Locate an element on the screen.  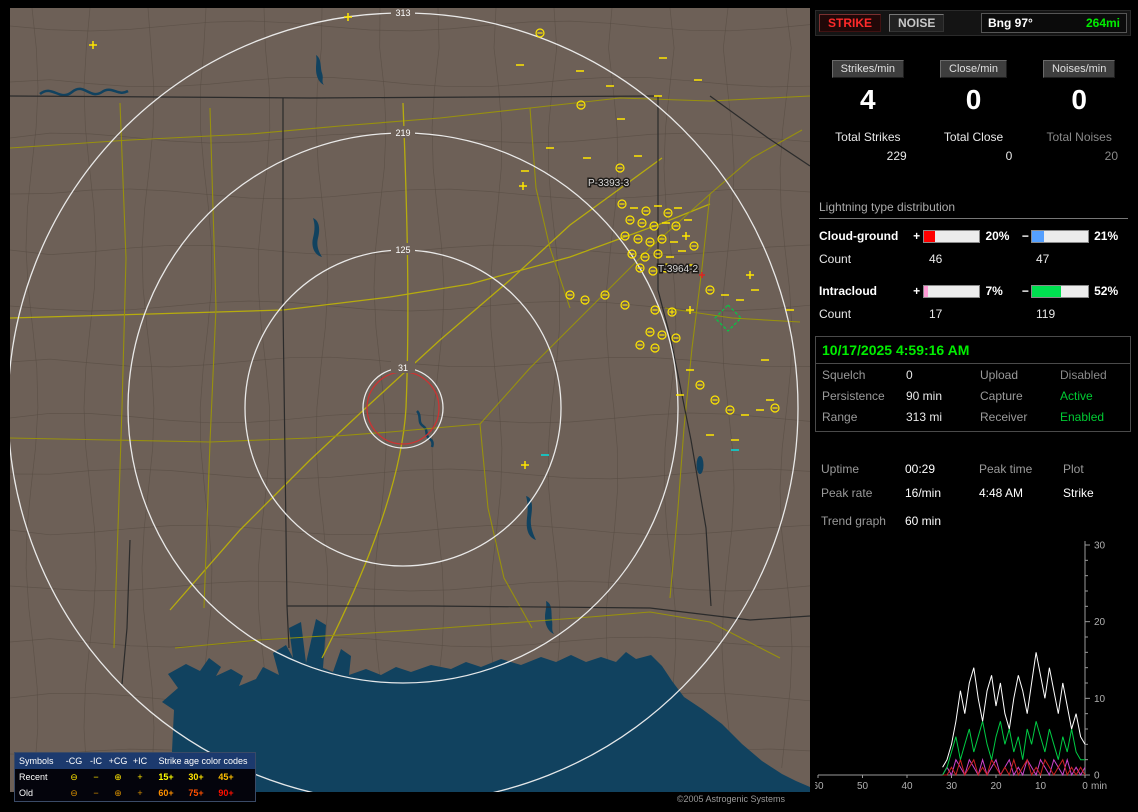
count-label: Count is located at coordinates (835, 259).